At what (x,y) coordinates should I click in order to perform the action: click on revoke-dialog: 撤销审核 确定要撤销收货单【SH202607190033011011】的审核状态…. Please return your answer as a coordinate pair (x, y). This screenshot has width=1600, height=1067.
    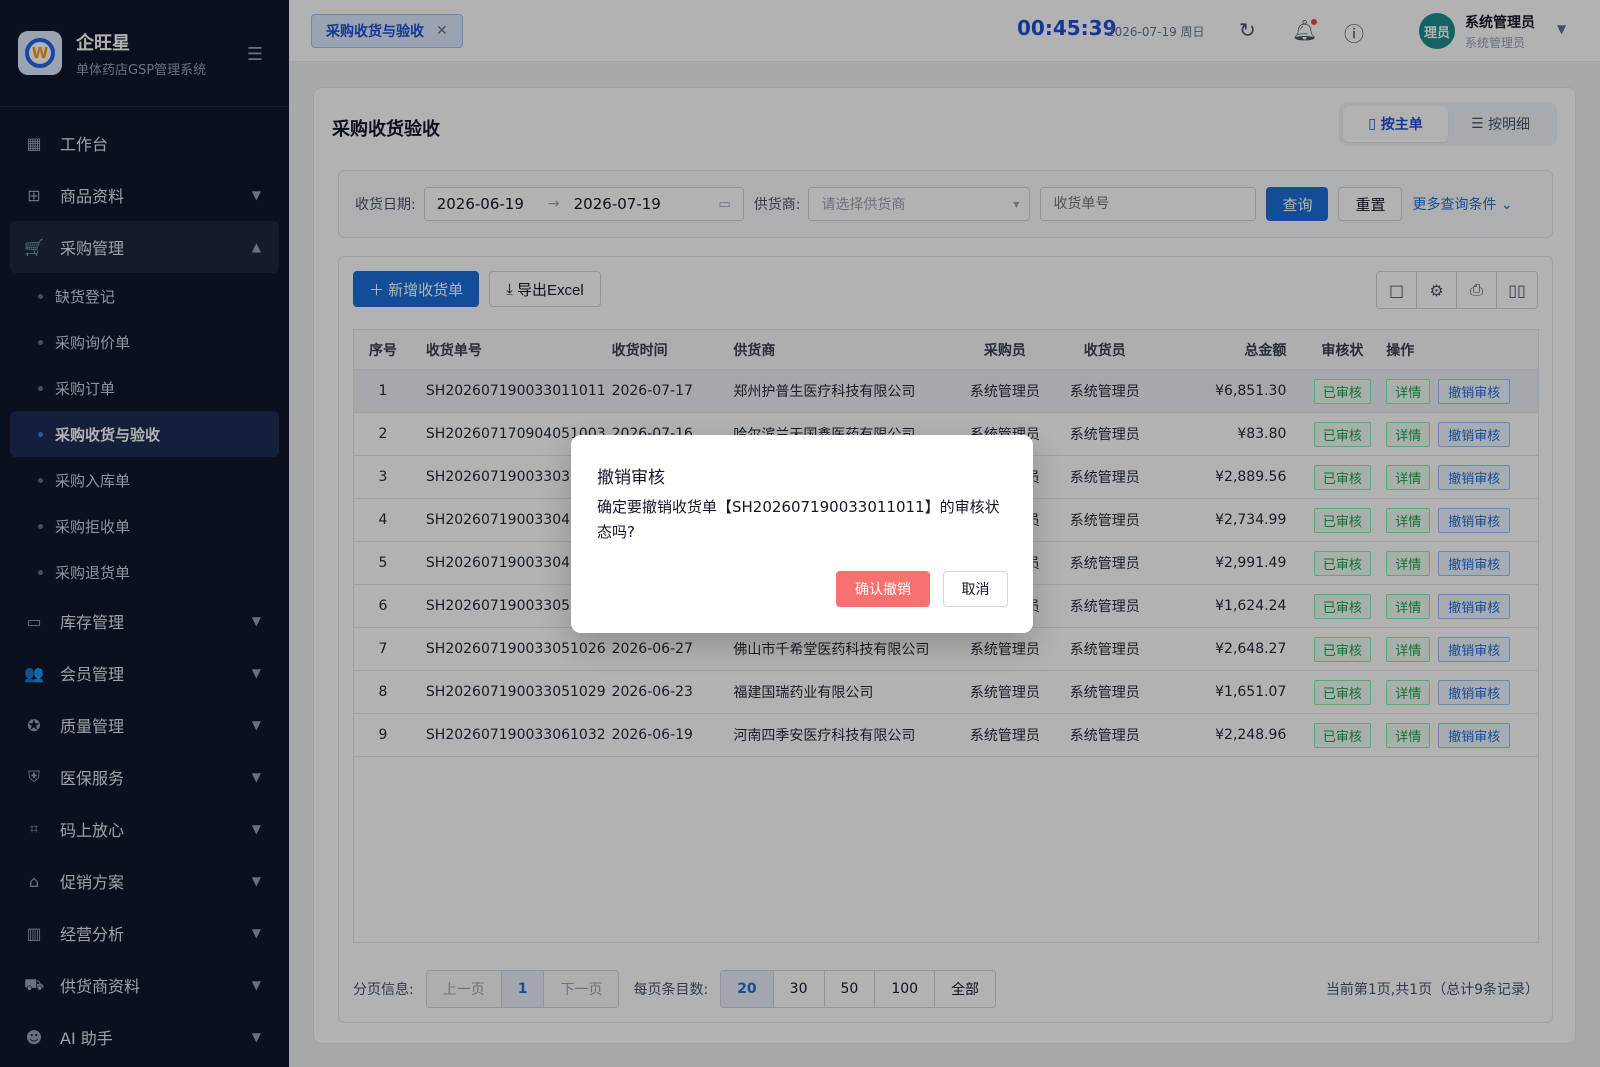
    Looking at the image, I should click on (802, 534).